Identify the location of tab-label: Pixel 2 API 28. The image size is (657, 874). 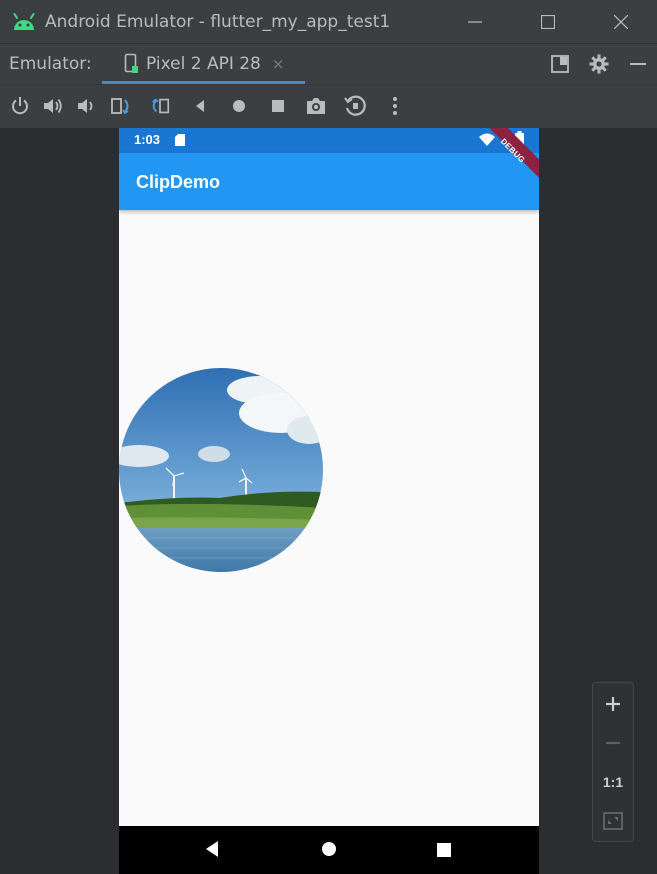
(203, 64).